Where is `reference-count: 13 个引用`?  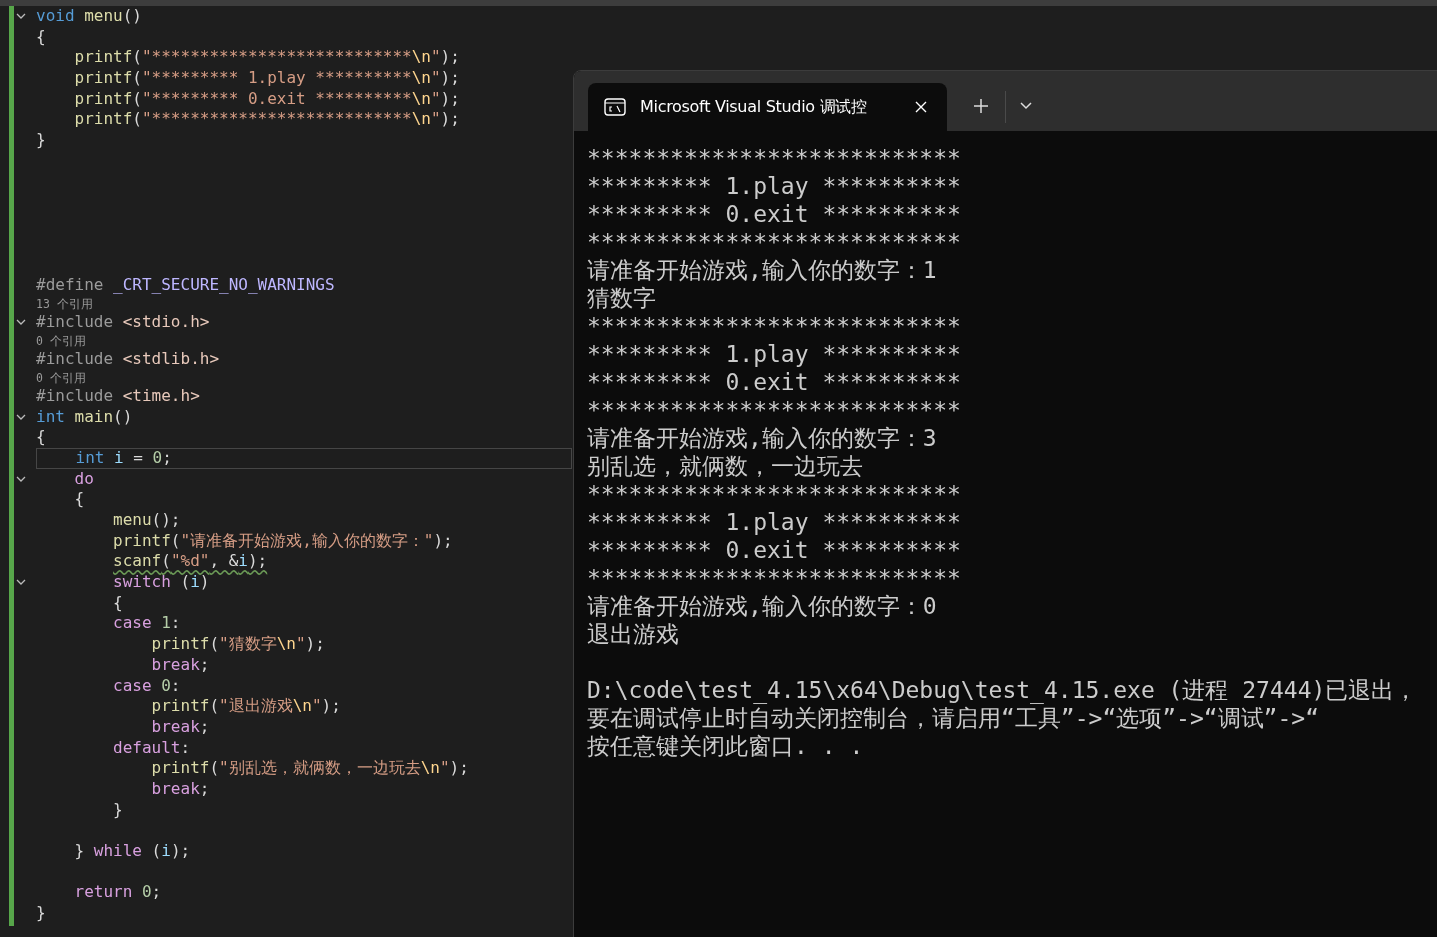
reference-count: 13 个引用 is located at coordinates (64, 303).